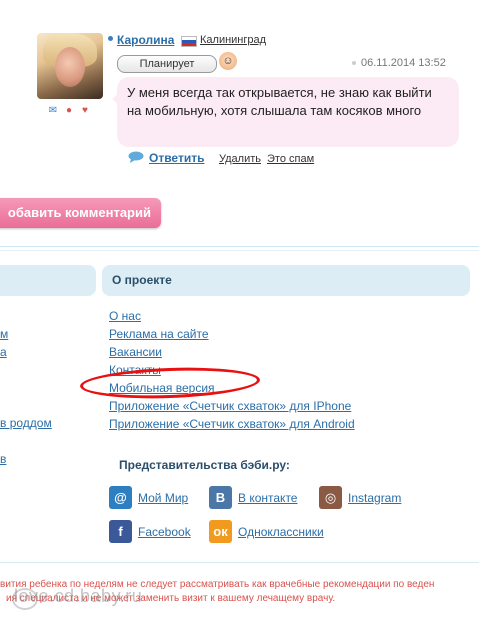 This screenshot has width=479, height=623. What do you see at coordinates (136, 157) in the screenshot?
I see `speech-bubble-icon` at bounding box center [136, 157].